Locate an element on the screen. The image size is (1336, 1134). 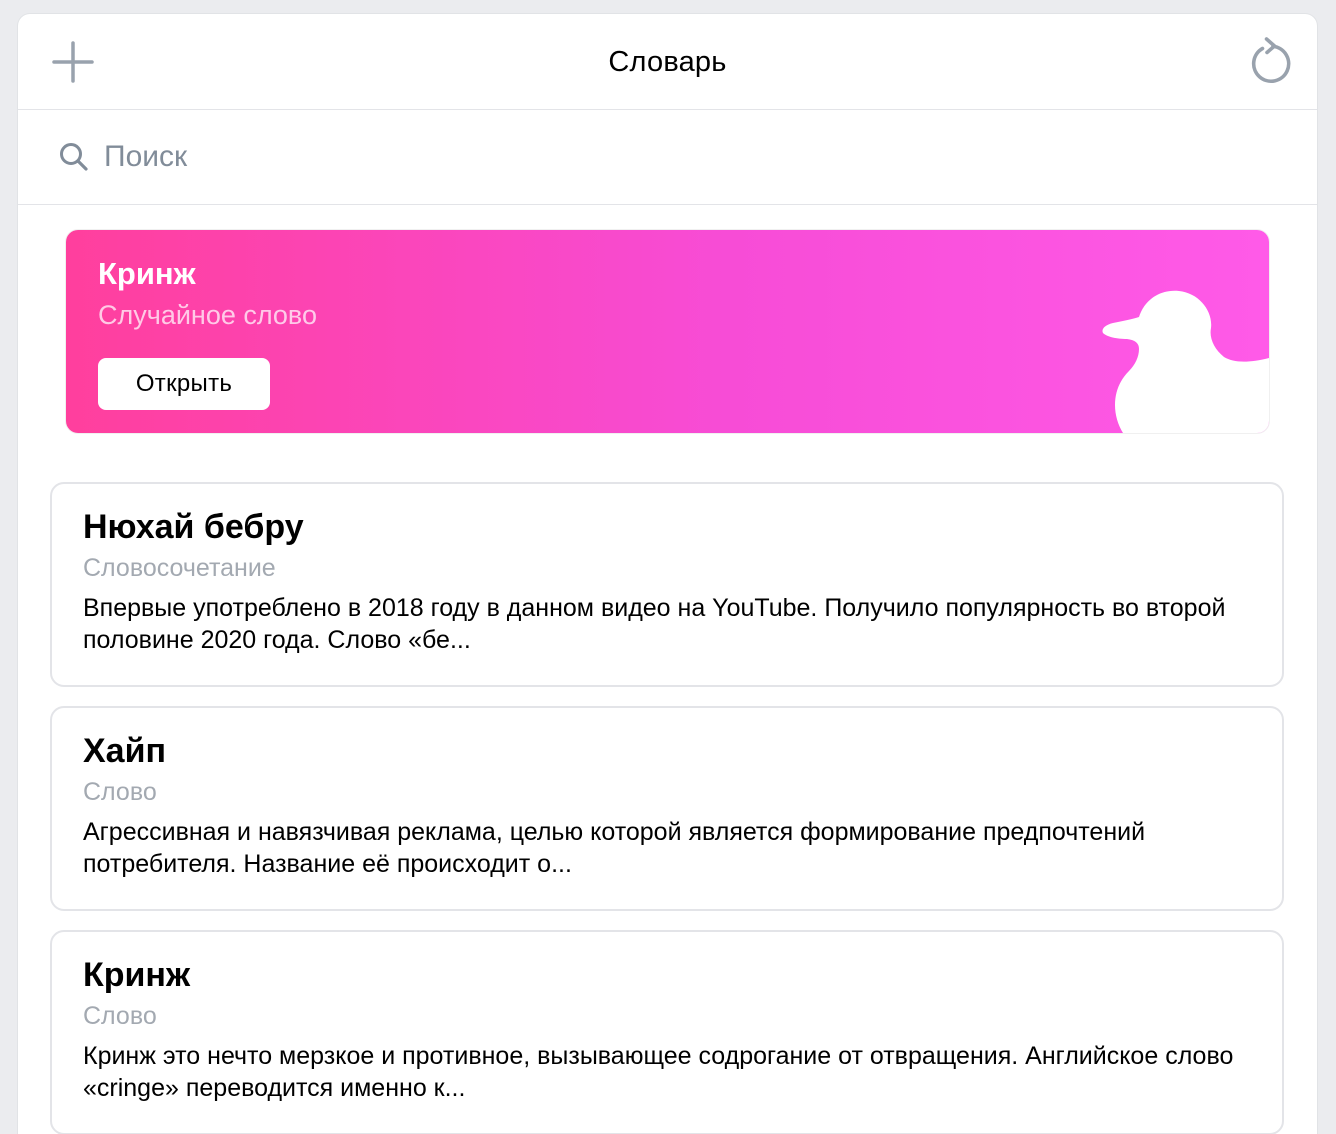
page-title: Словарь is located at coordinates (667, 62).